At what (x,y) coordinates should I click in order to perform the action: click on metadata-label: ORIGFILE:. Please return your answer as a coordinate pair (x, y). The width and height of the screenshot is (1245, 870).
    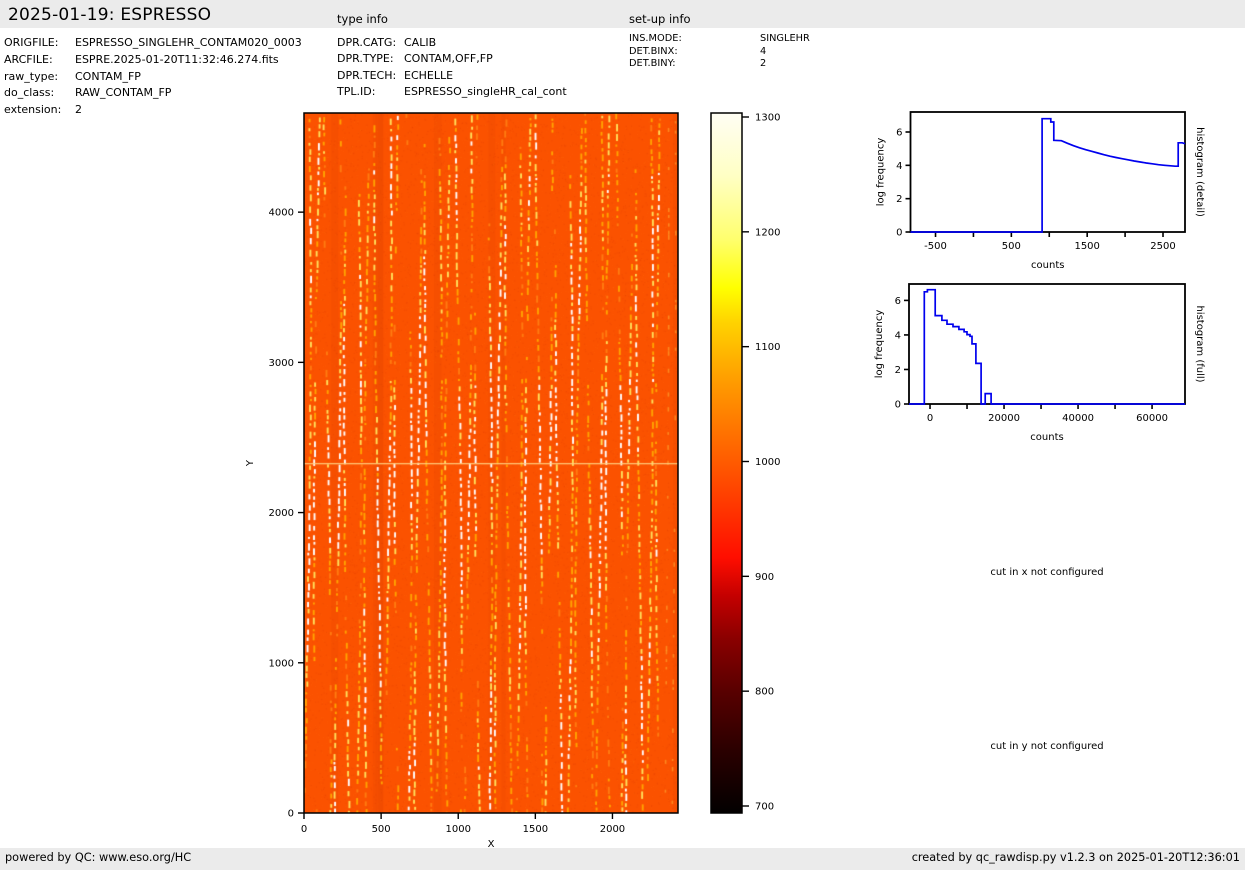
    Looking at the image, I should click on (31, 42).